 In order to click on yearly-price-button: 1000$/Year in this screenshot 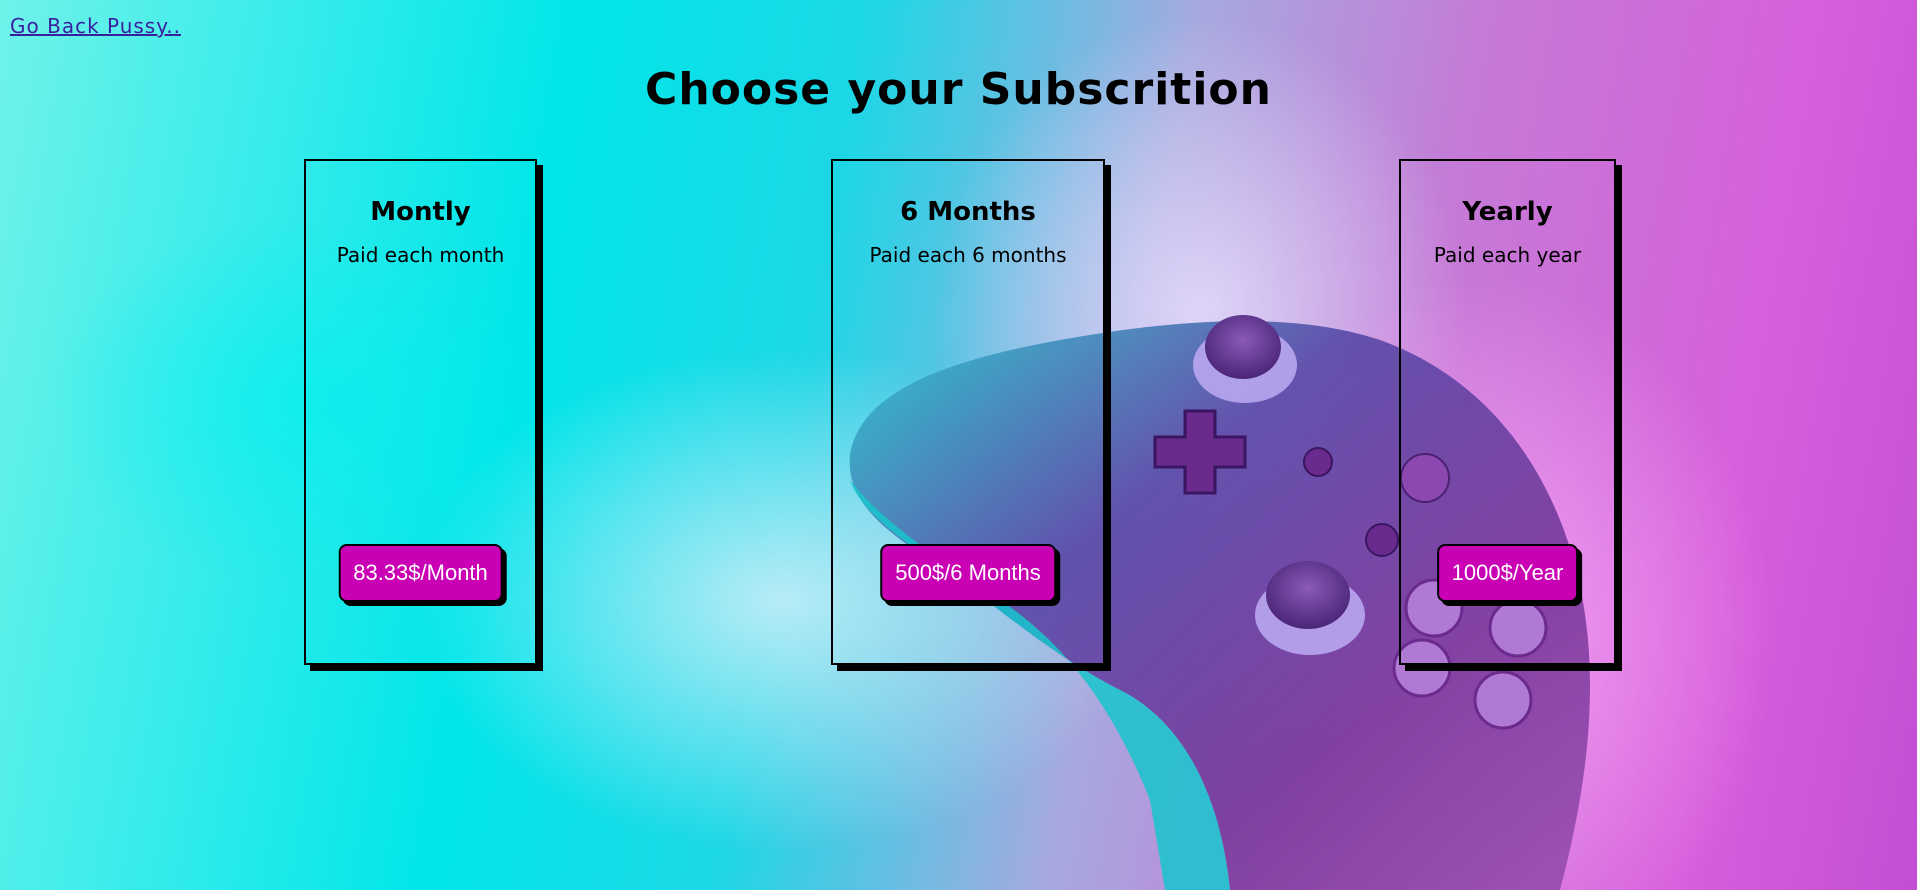, I will do `click(1507, 573)`.